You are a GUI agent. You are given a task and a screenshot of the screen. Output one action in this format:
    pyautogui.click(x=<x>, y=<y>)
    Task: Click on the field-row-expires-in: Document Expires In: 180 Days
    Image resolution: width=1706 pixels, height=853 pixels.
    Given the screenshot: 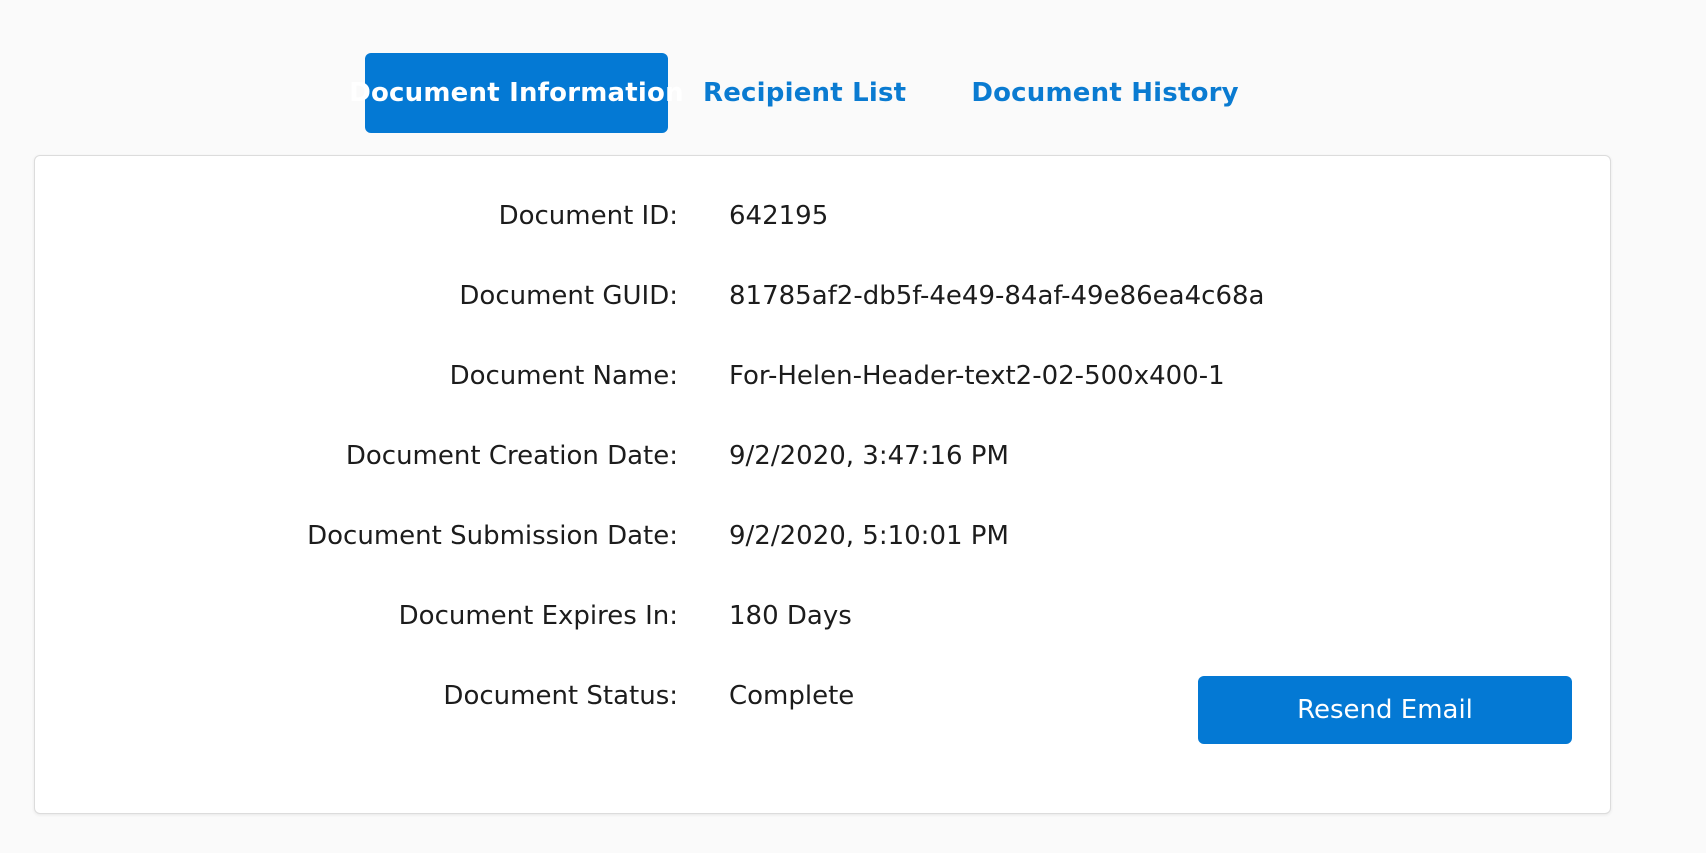 What is the action you would take?
    pyautogui.click(x=822, y=616)
    